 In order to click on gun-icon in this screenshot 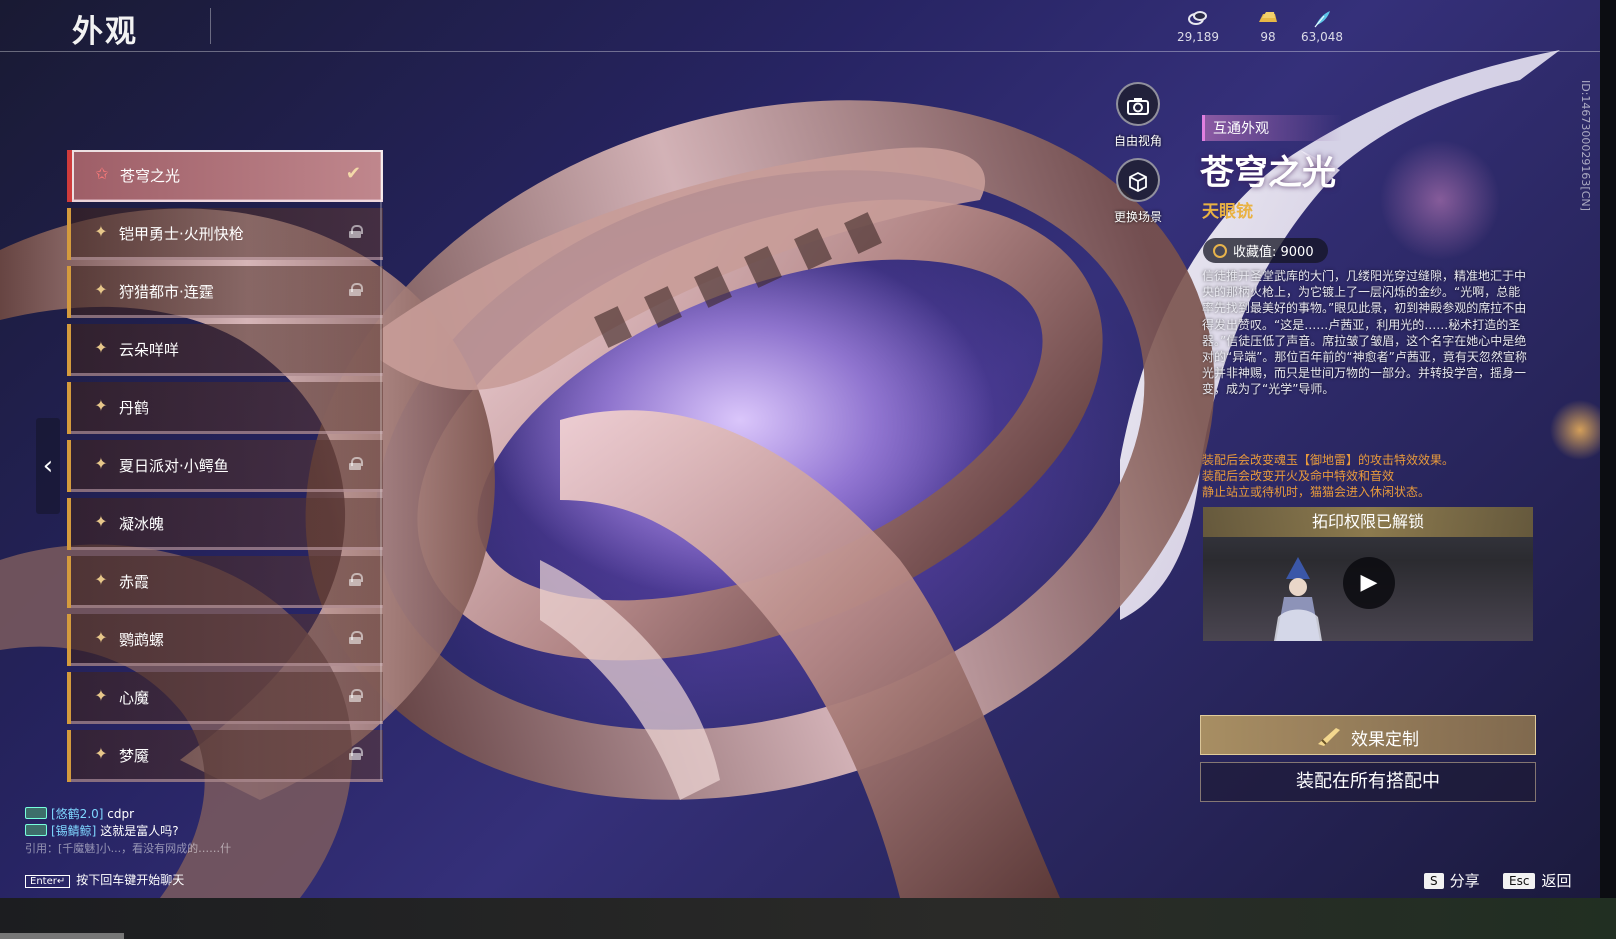, I will do `click(1329, 736)`.